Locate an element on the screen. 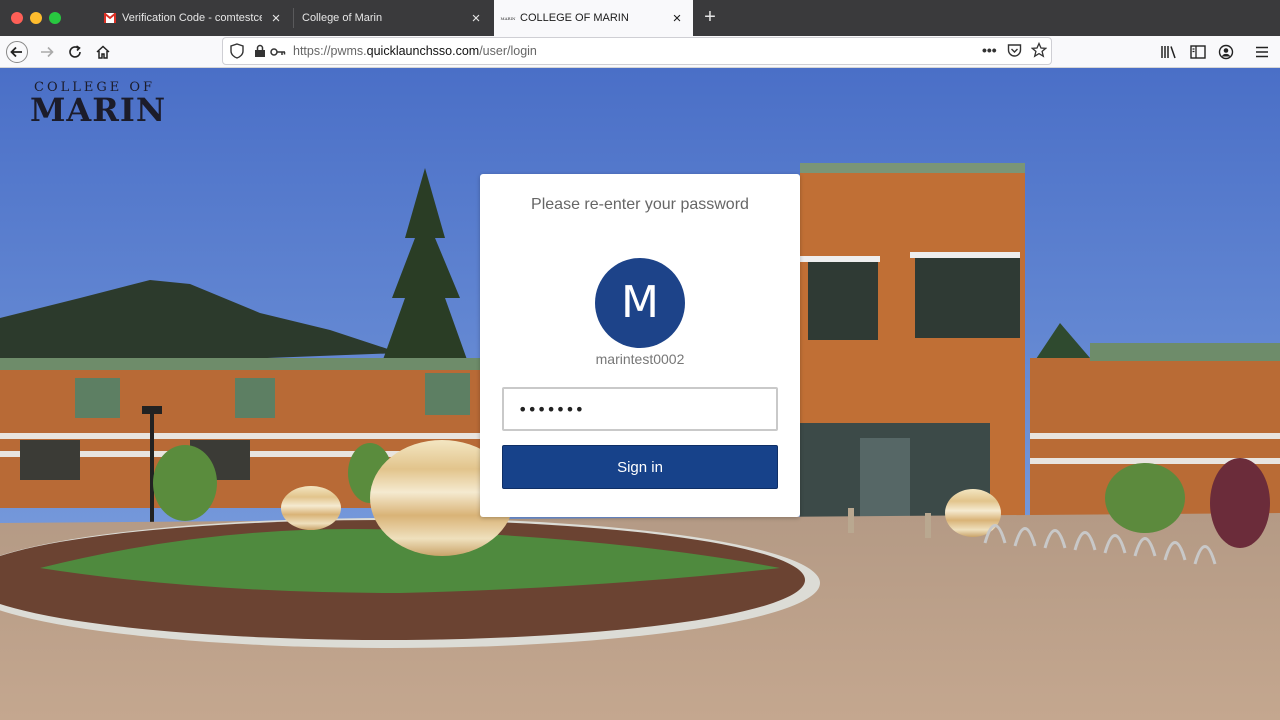 This screenshot has height=720, width=1280. home-button is located at coordinates (103, 52).